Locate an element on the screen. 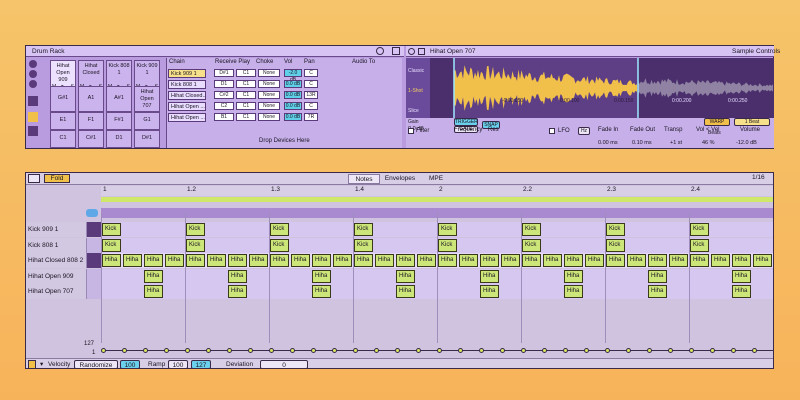 This screenshot has width=800, height=400. pad: Hihat Open 707 is located at coordinates (147, 99).